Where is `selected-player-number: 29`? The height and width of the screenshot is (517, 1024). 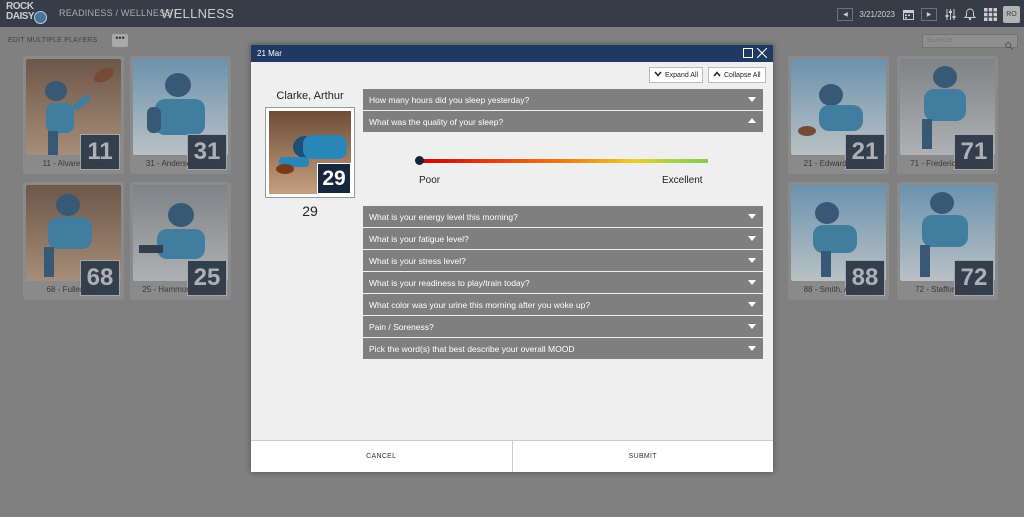
selected-player-number: 29 is located at coordinates (310, 211).